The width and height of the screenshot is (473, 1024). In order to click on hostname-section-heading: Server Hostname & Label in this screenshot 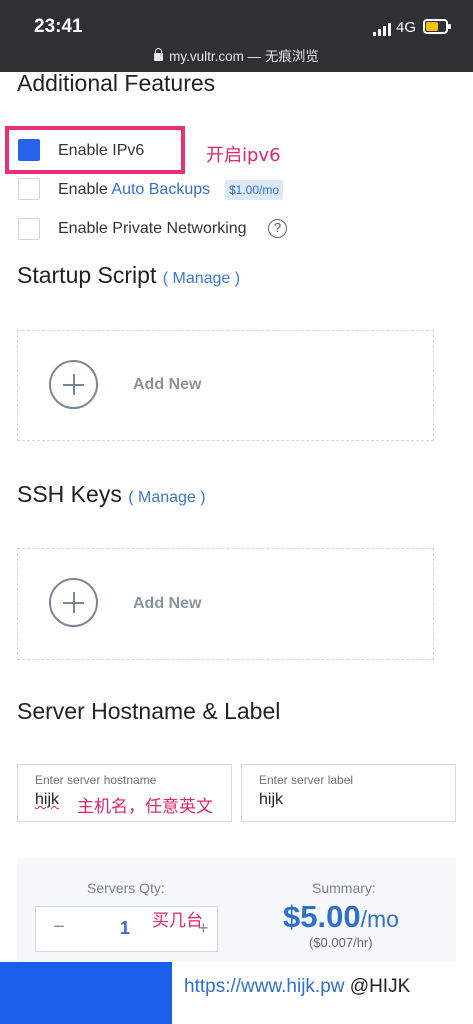, I will do `click(149, 711)`.